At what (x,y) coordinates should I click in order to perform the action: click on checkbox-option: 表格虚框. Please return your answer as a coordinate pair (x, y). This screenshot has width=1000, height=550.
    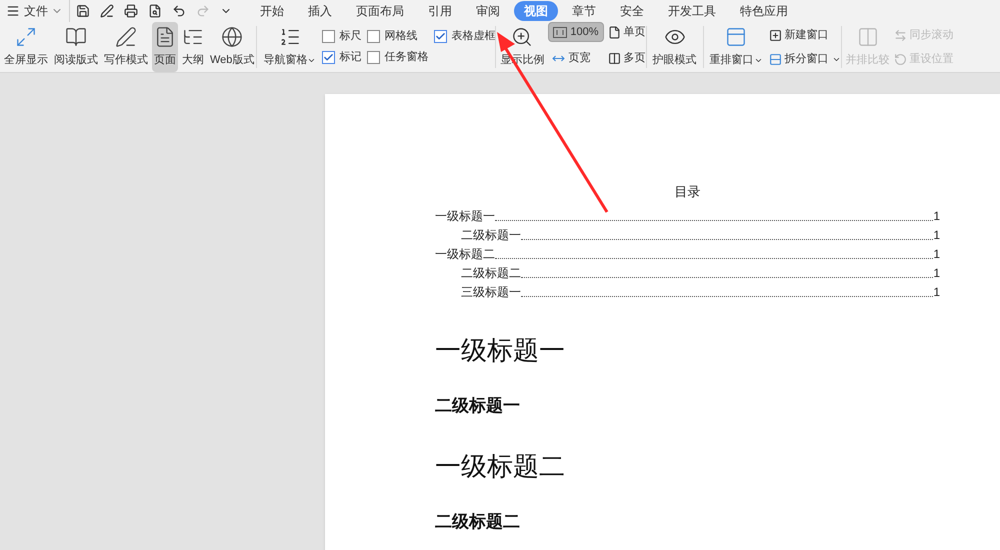
    Looking at the image, I should click on (465, 36).